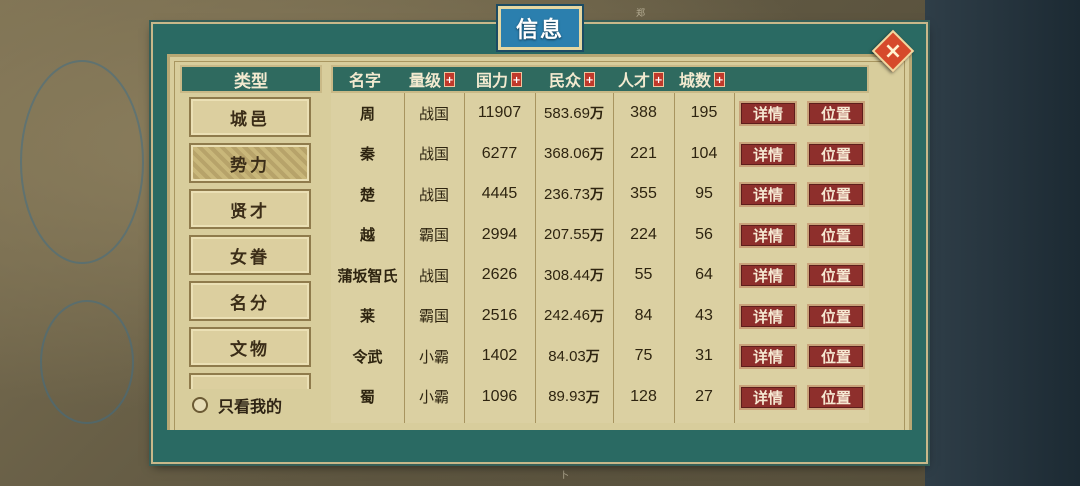  I want to click on column-header-cities: 城数 +, so click(702, 79).